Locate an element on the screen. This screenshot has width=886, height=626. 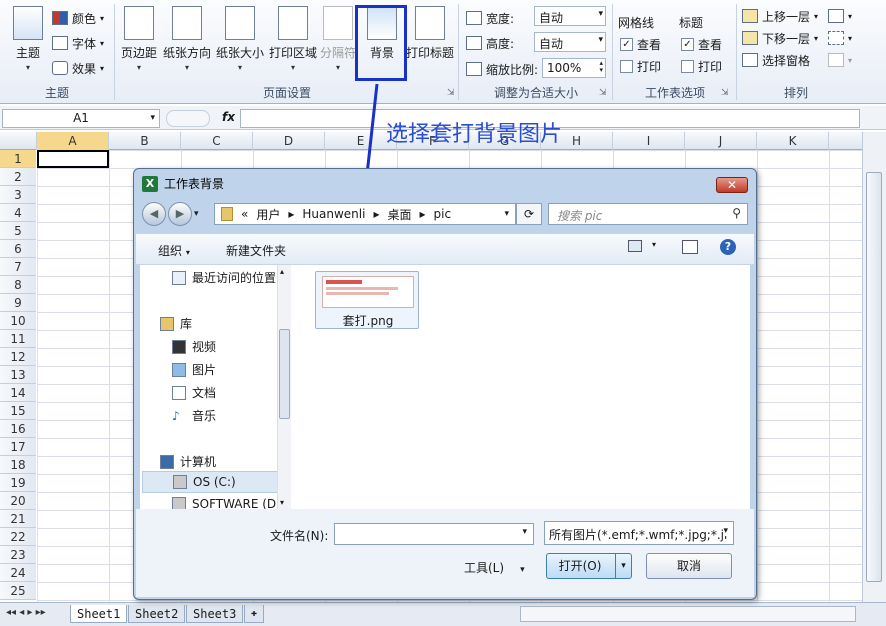
nav-item-recent: 最近访问的位置 is located at coordinates (224, 277).